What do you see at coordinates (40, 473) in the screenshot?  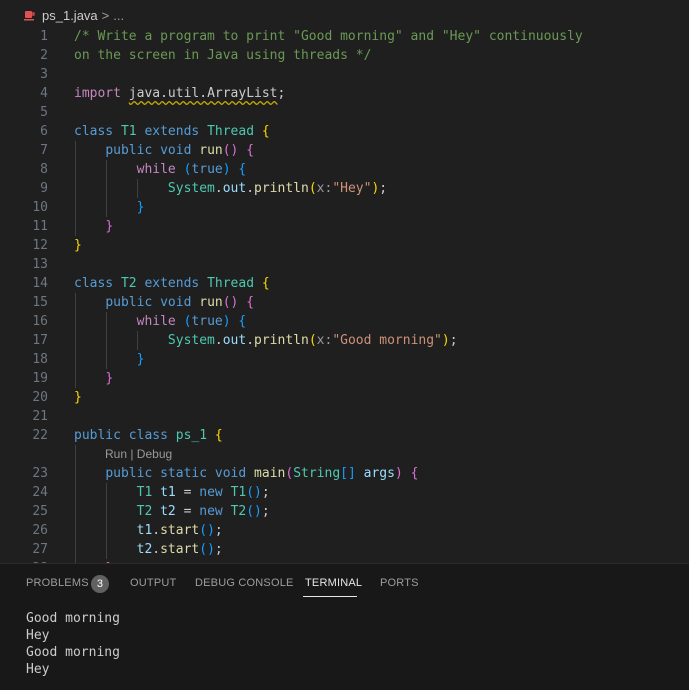 I see `line-number: 23` at bounding box center [40, 473].